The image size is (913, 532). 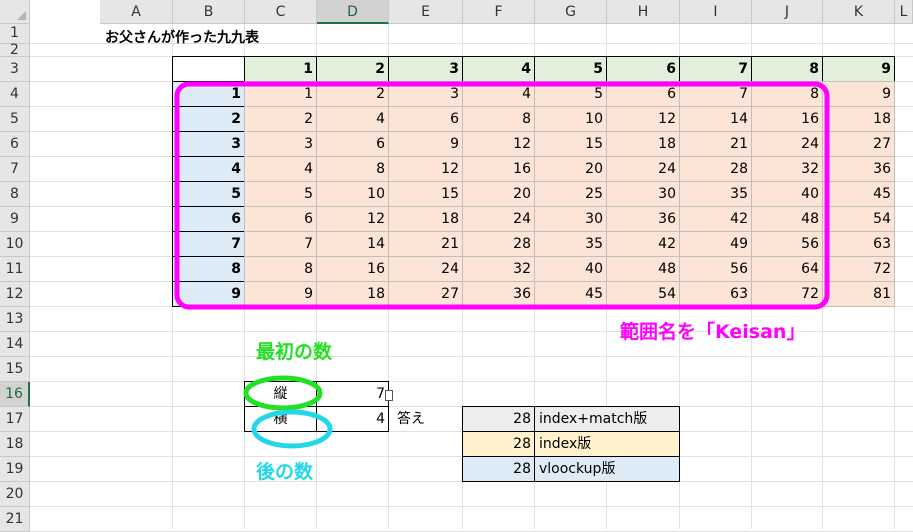 I want to click on table-corner-cell, so click(x=208, y=69).